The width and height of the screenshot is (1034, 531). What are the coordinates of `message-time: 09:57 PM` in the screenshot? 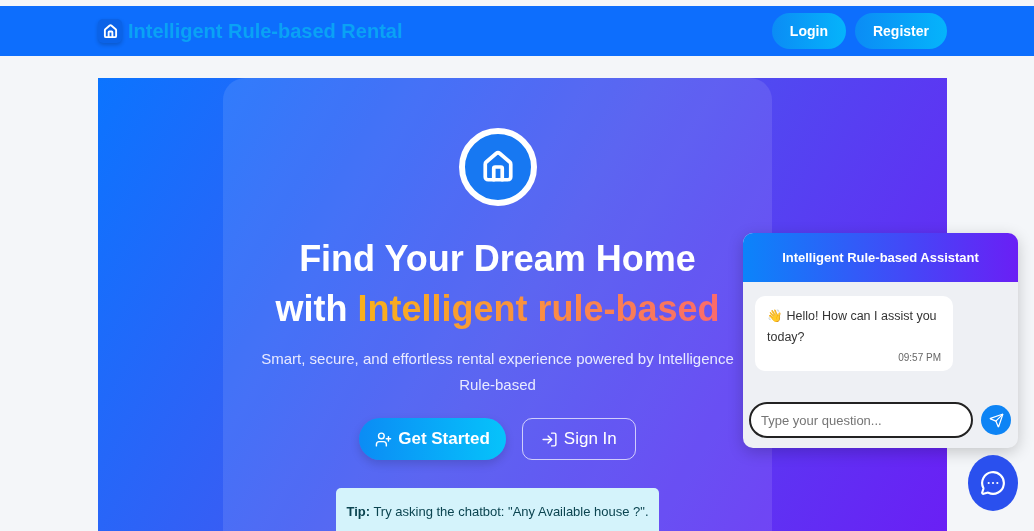 It's located at (919, 357).